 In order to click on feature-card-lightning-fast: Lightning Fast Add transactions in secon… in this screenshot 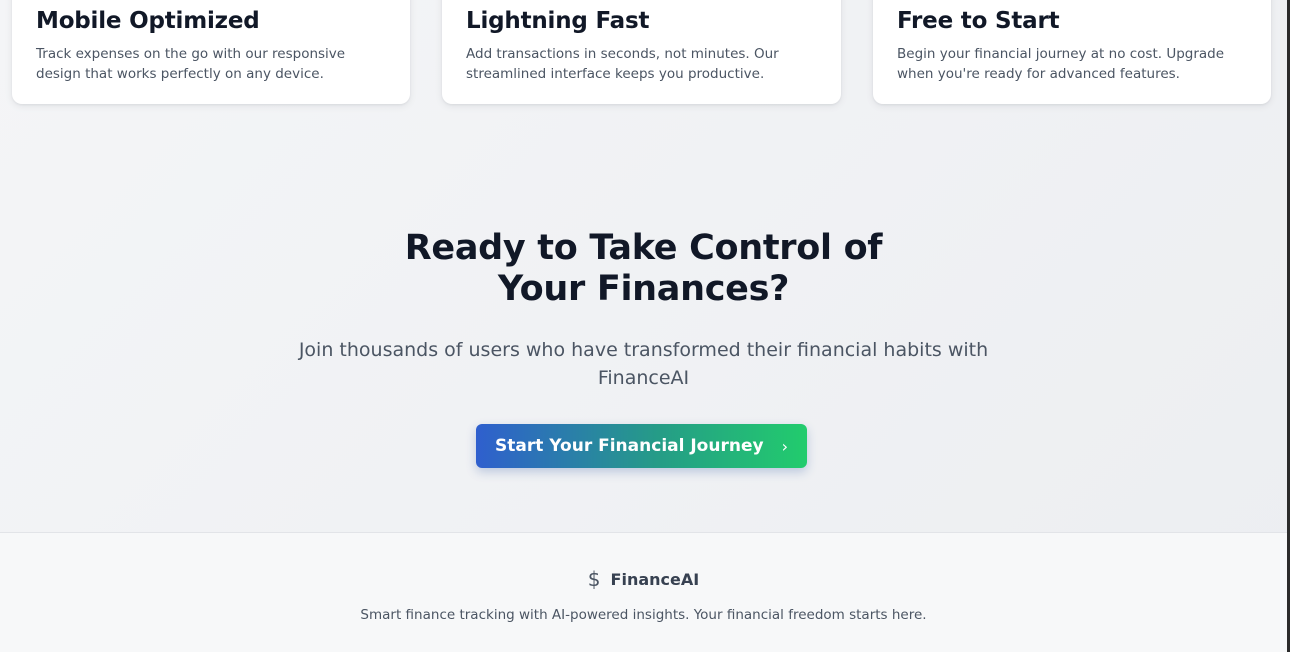, I will do `click(641, 52)`.